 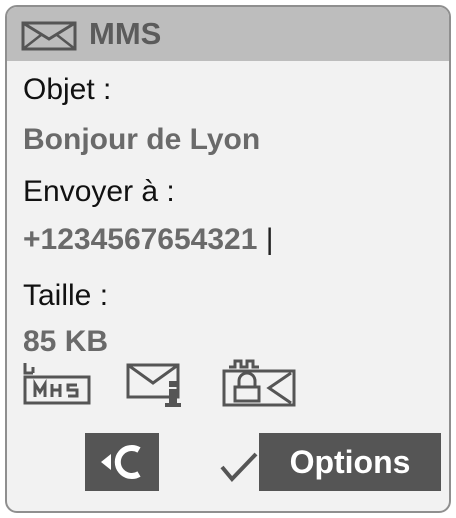 I want to click on size-label: Taille :, so click(x=66, y=295).